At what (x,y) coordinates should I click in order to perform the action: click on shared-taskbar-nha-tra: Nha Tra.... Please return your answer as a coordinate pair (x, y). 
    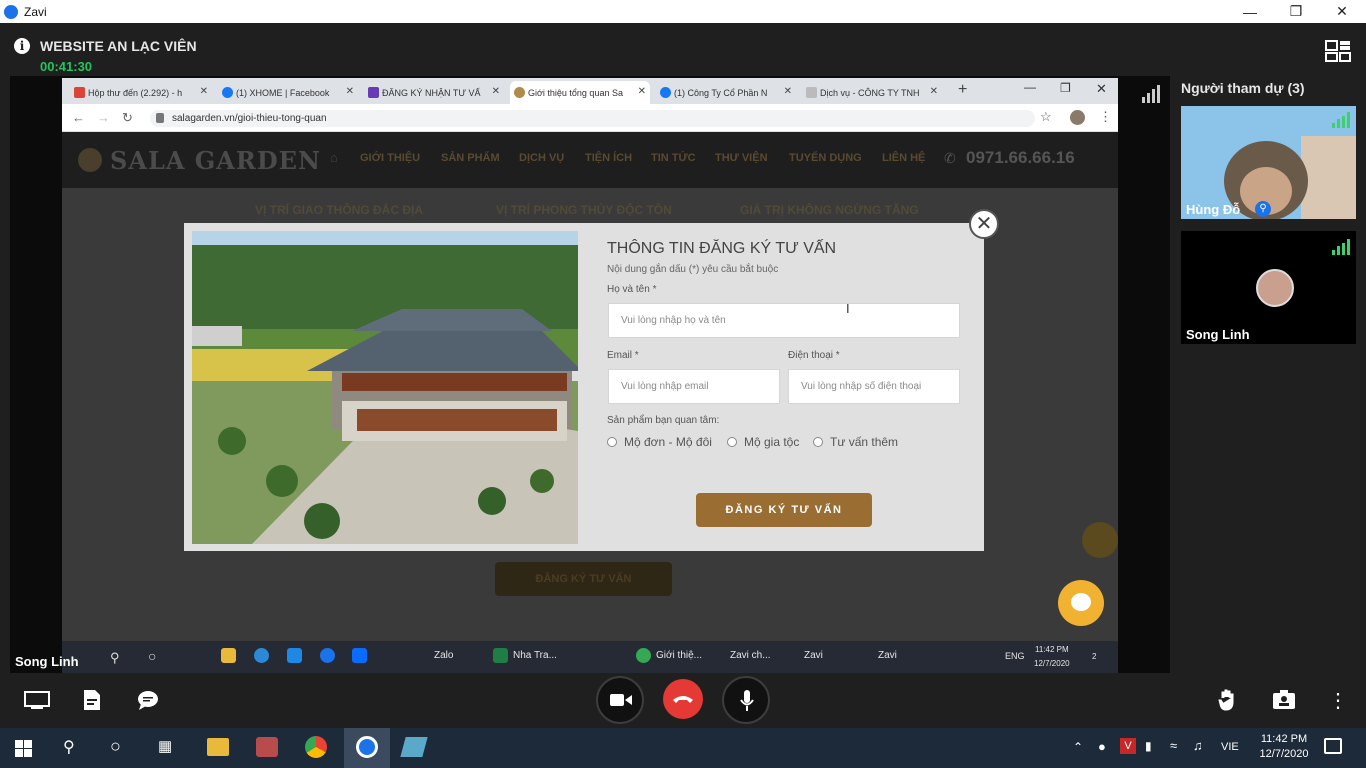
    Looking at the image, I should click on (535, 655).